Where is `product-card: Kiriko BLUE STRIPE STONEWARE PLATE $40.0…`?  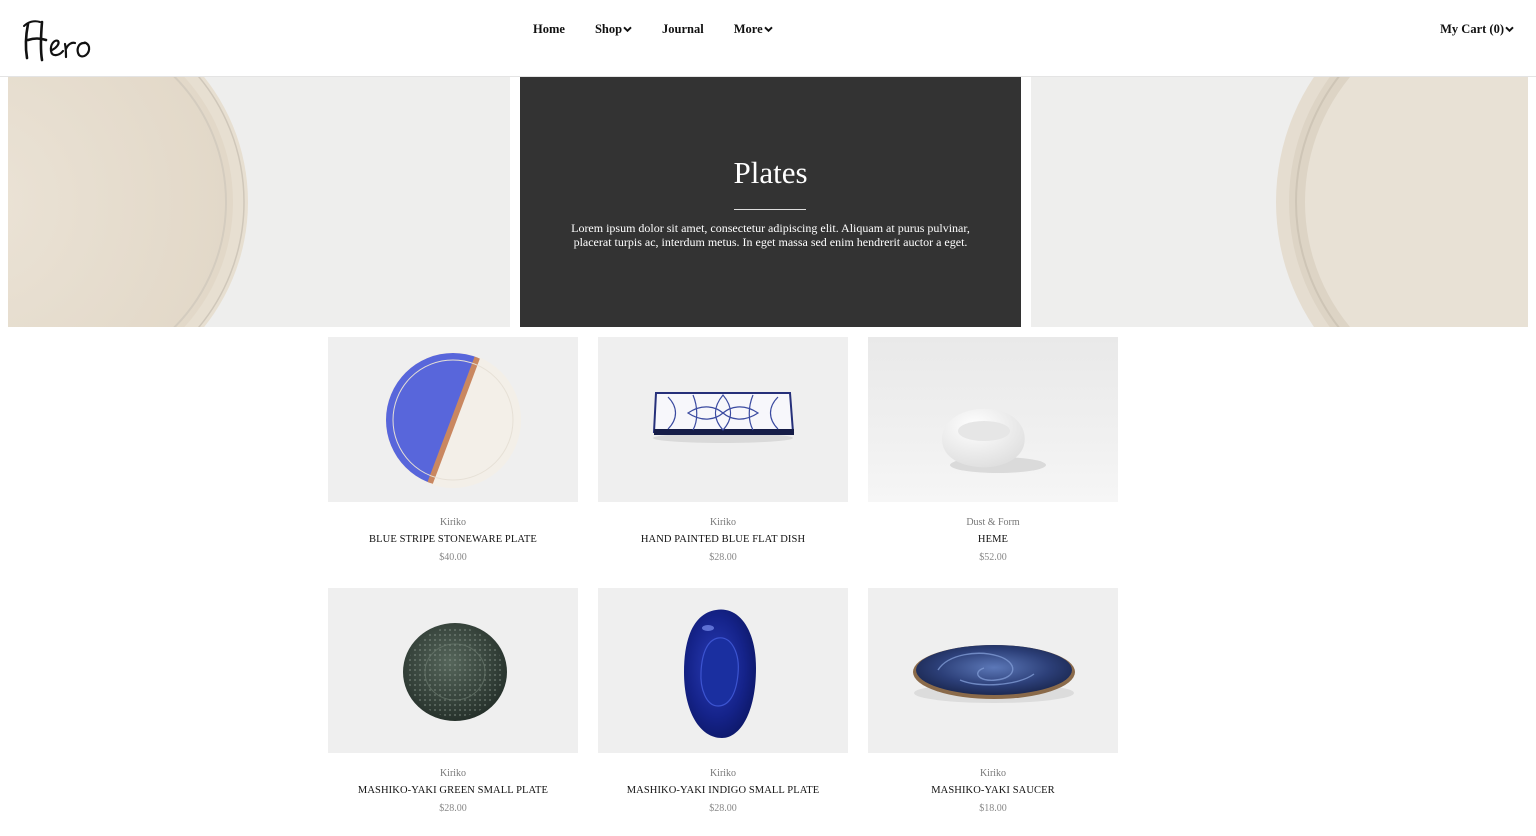
product-card: Kiriko BLUE STRIPE STONEWARE PLATE $40.0… is located at coordinates (453, 450).